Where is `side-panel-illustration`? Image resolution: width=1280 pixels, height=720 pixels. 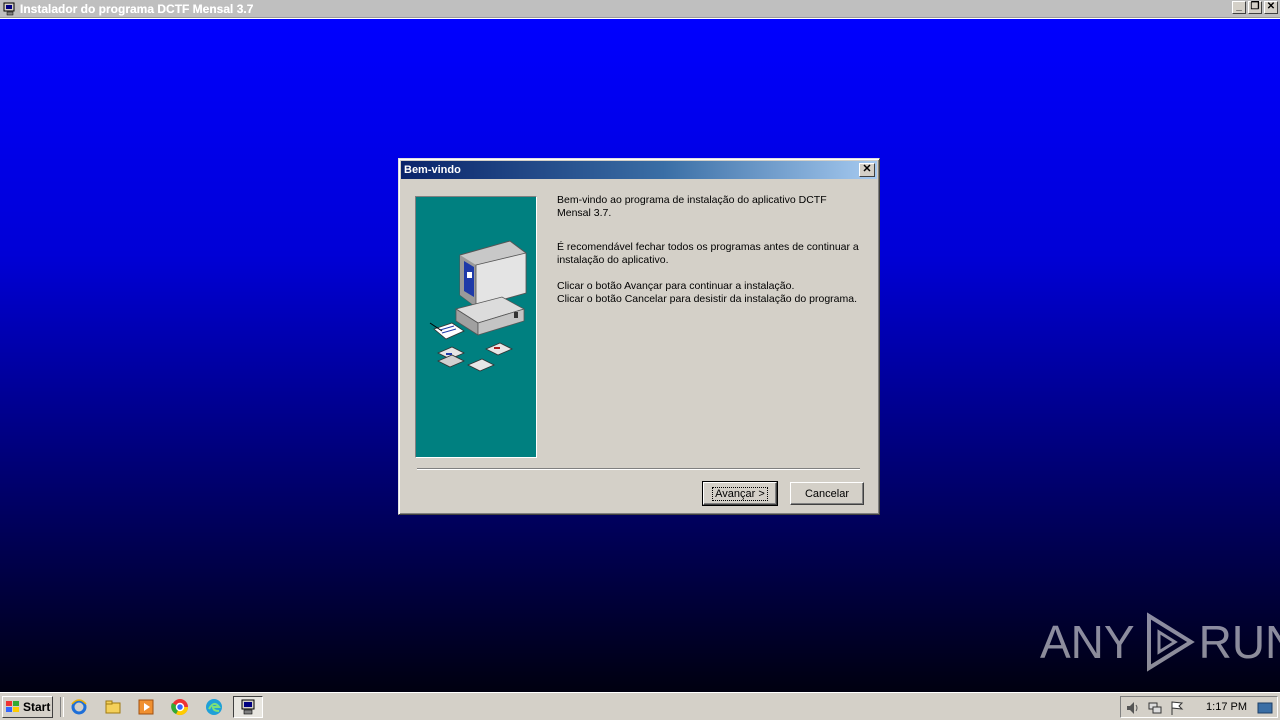 side-panel-illustration is located at coordinates (476, 327).